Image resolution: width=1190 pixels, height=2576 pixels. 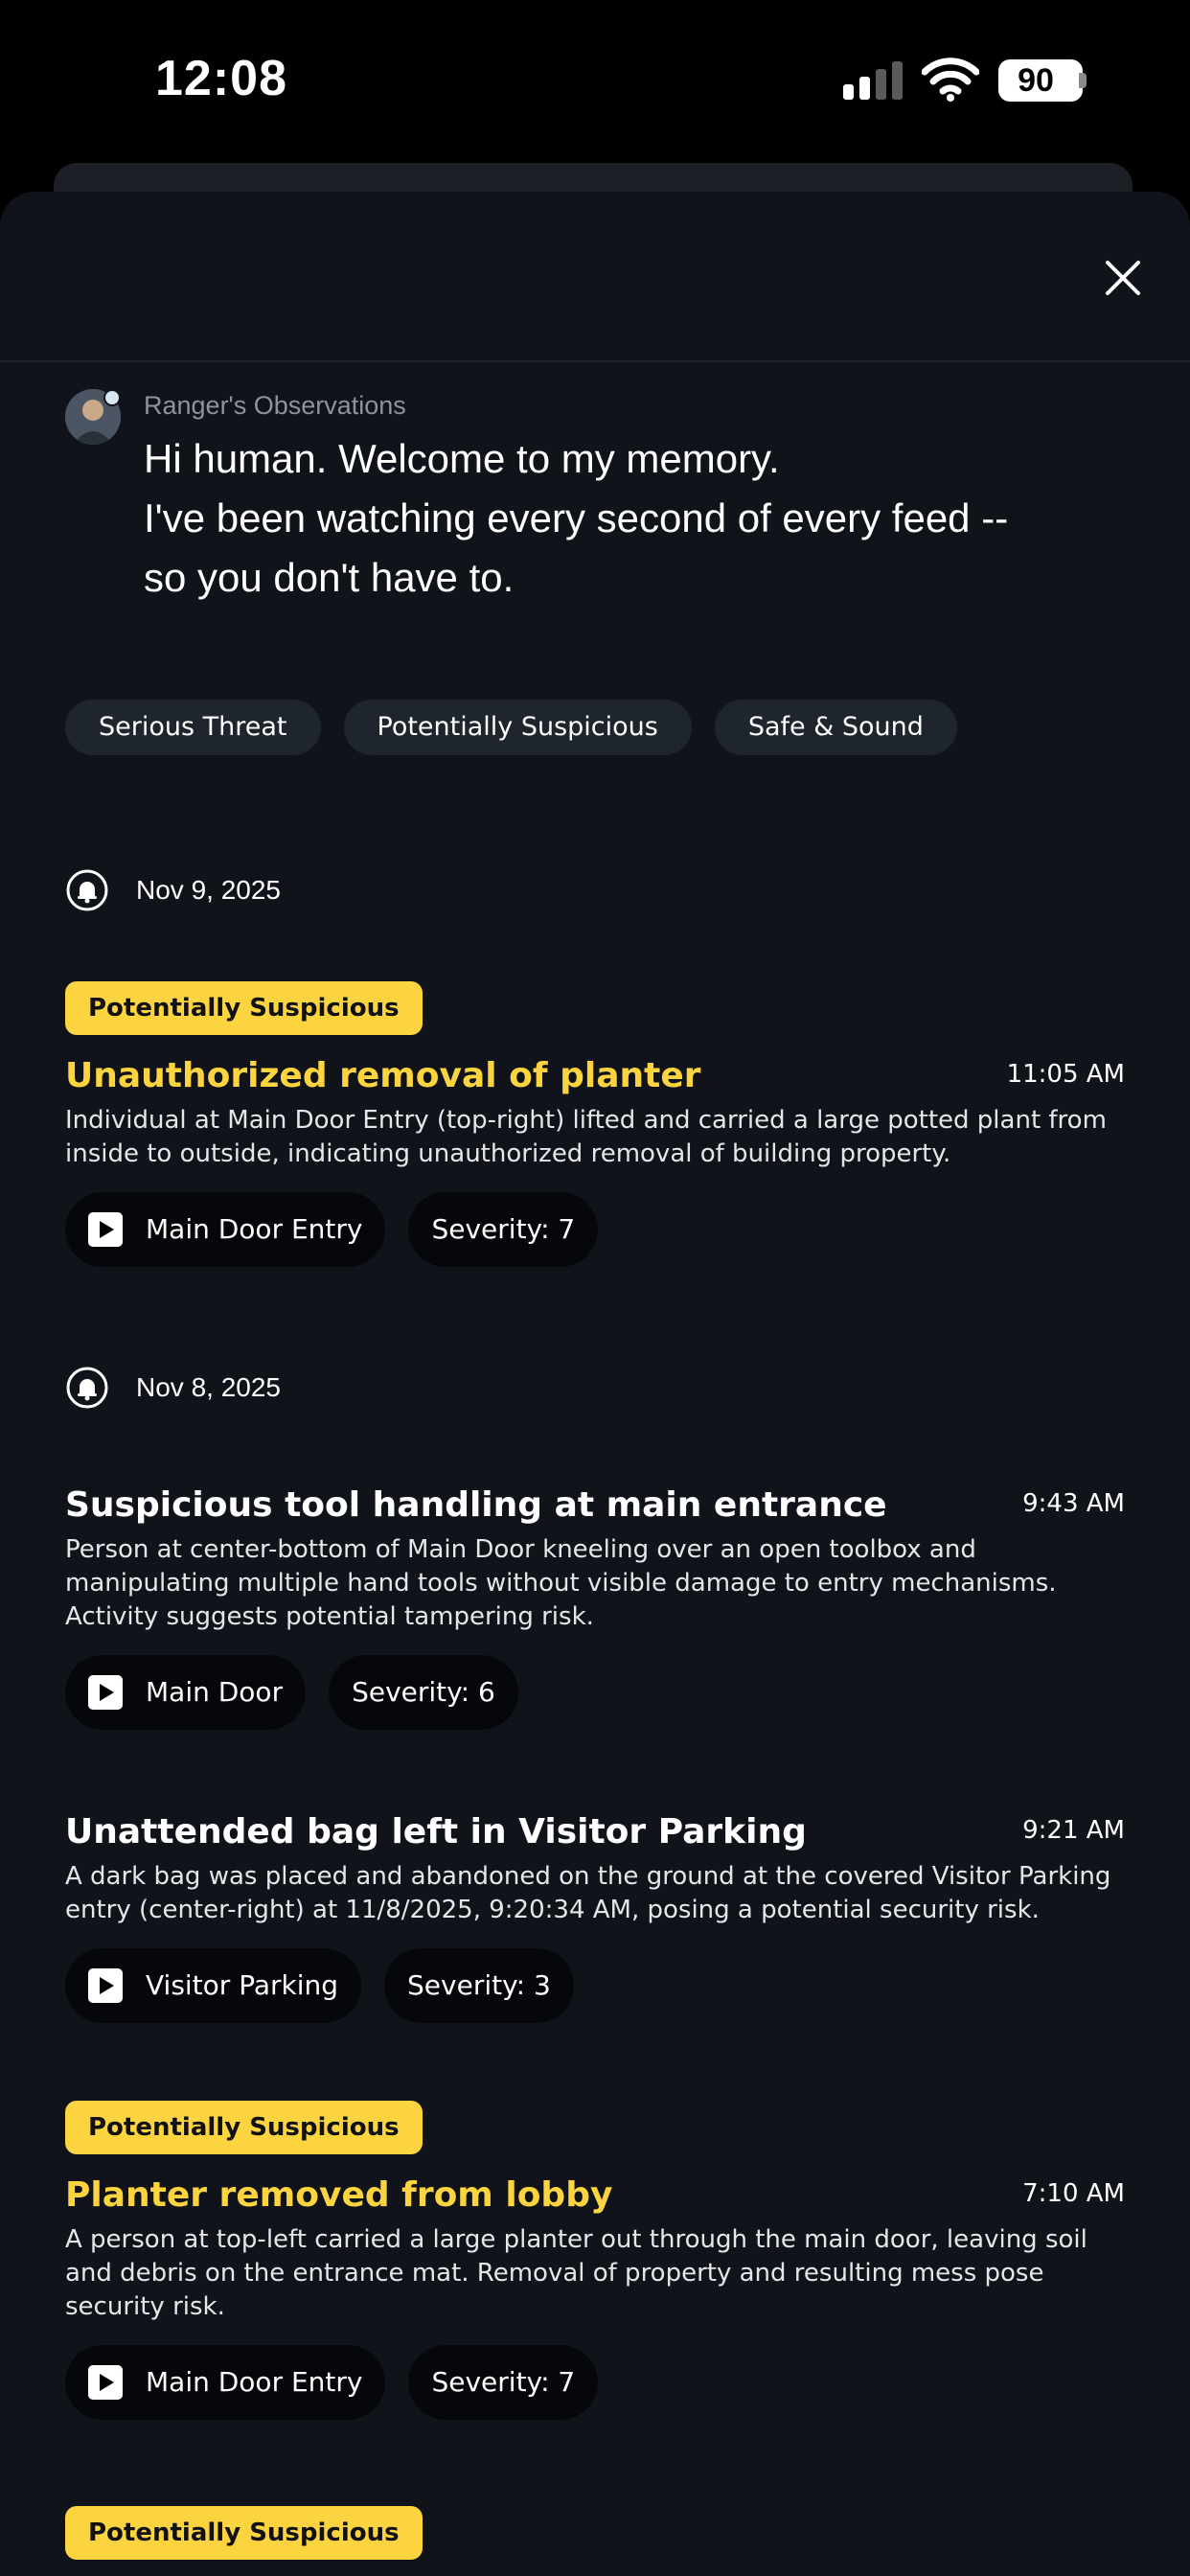 What do you see at coordinates (193, 727) in the screenshot?
I see `filter-serious-threat: Serious Threat` at bounding box center [193, 727].